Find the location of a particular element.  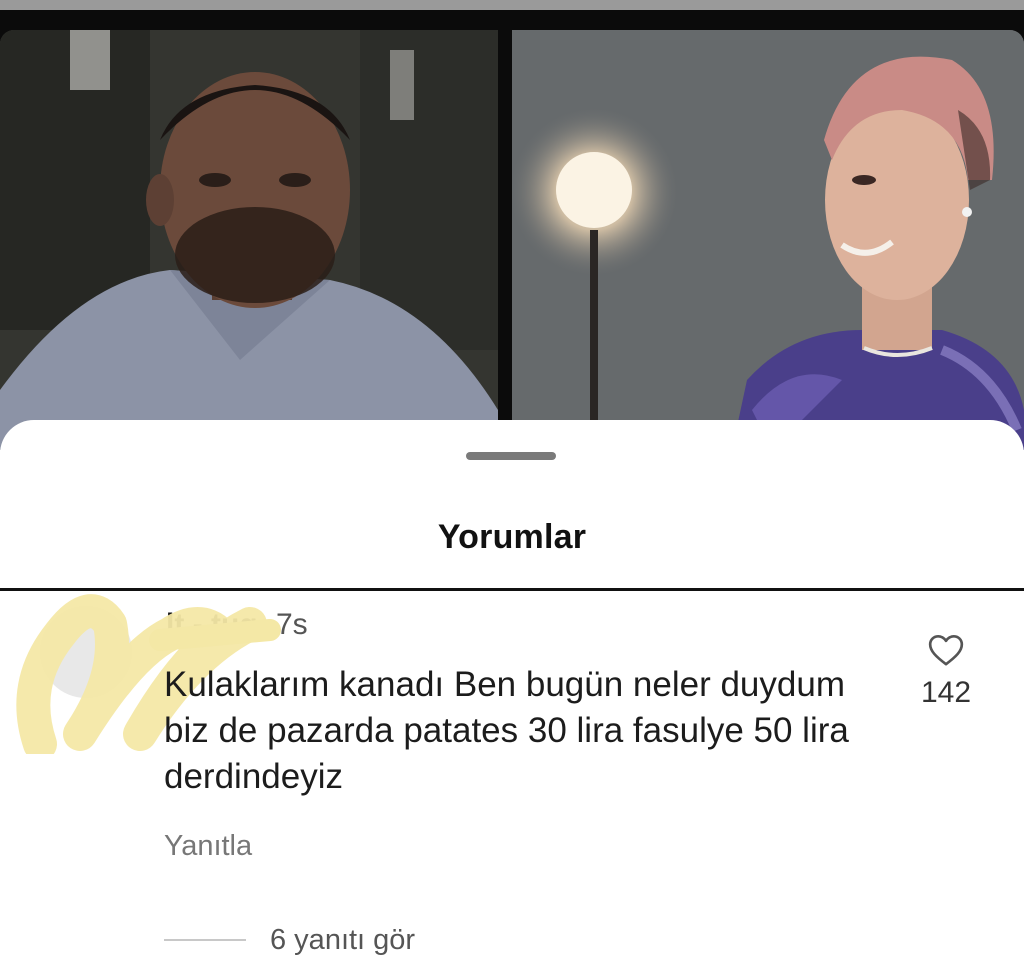

view-replies-button: 6 yanıtı gör is located at coordinates (289, 940).